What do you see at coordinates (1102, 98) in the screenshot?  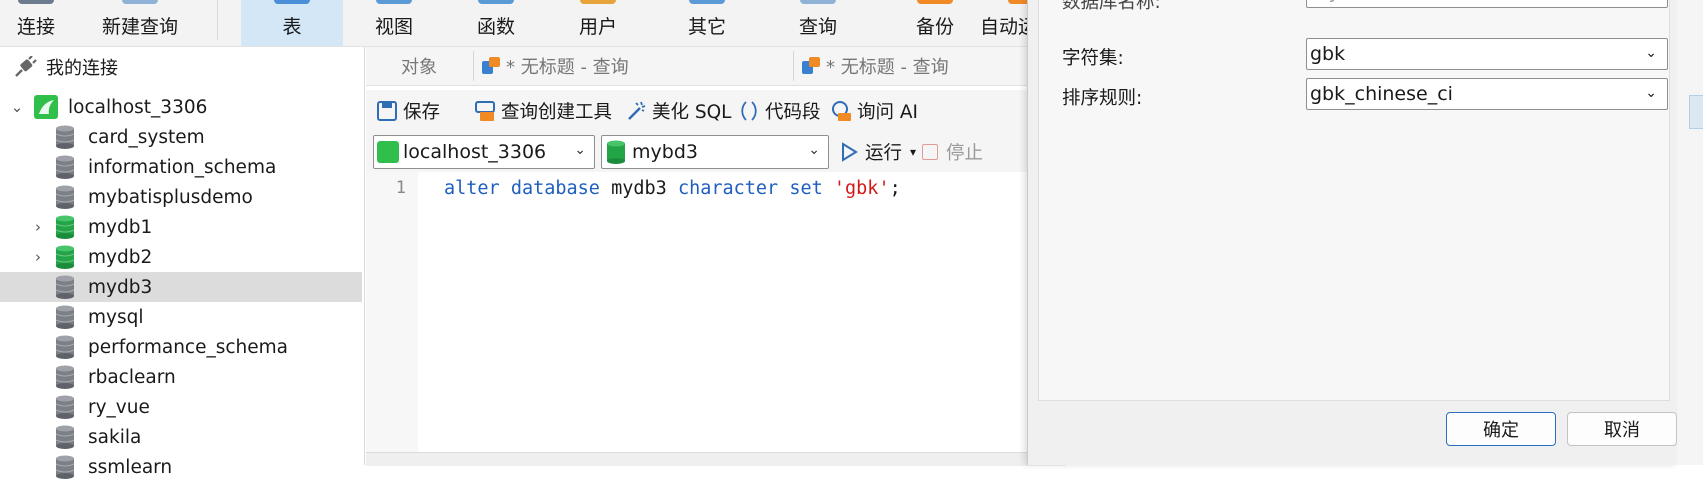 I see `collation-label: 排序规则:` at bounding box center [1102, 98].